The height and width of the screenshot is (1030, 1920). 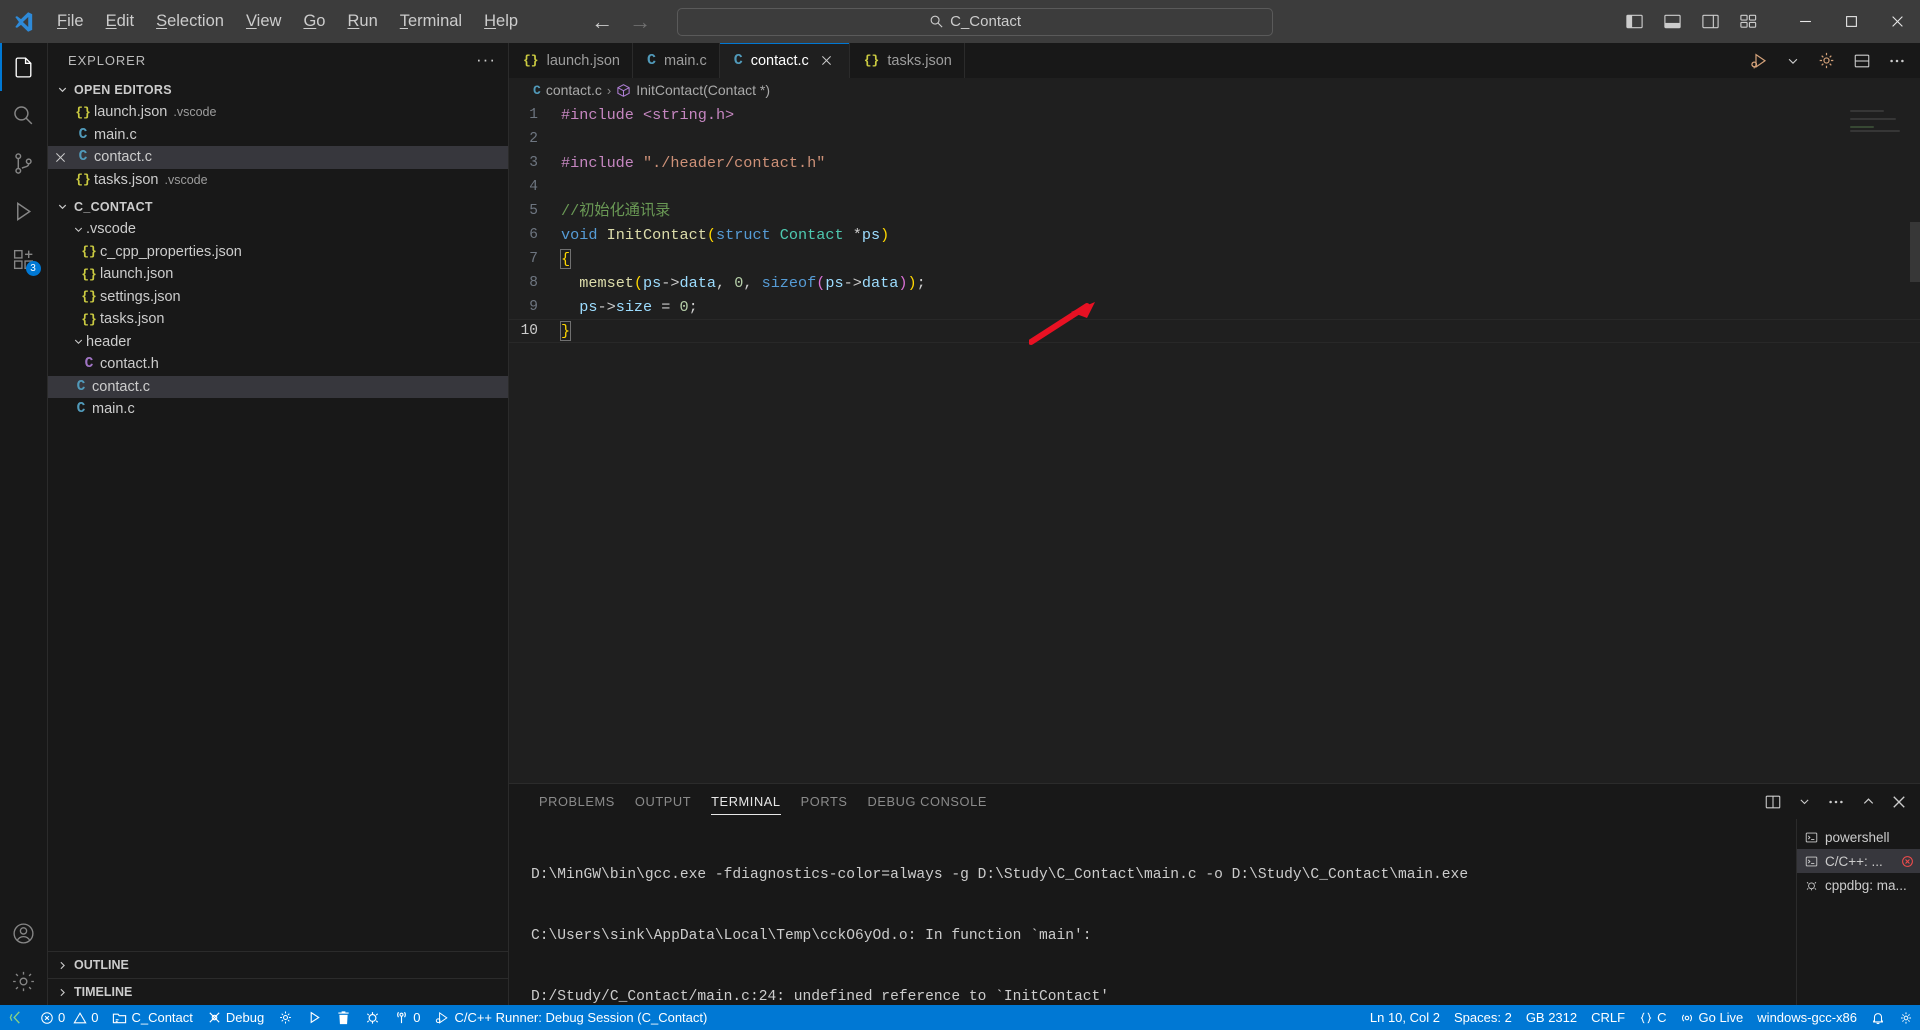 I want to click on menu-file: File, so click(x=70, y=21).